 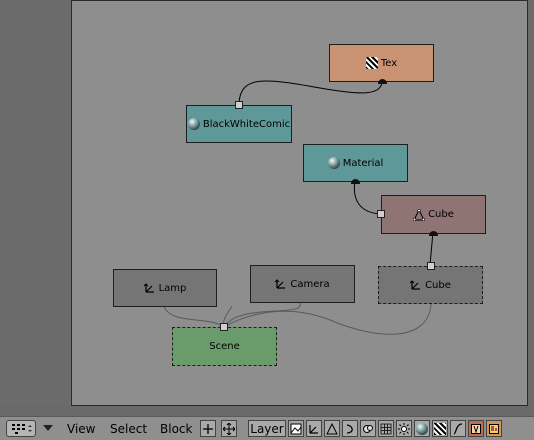 I want to click on node-cube-mesh: Cube, so click(x=431, y=215).